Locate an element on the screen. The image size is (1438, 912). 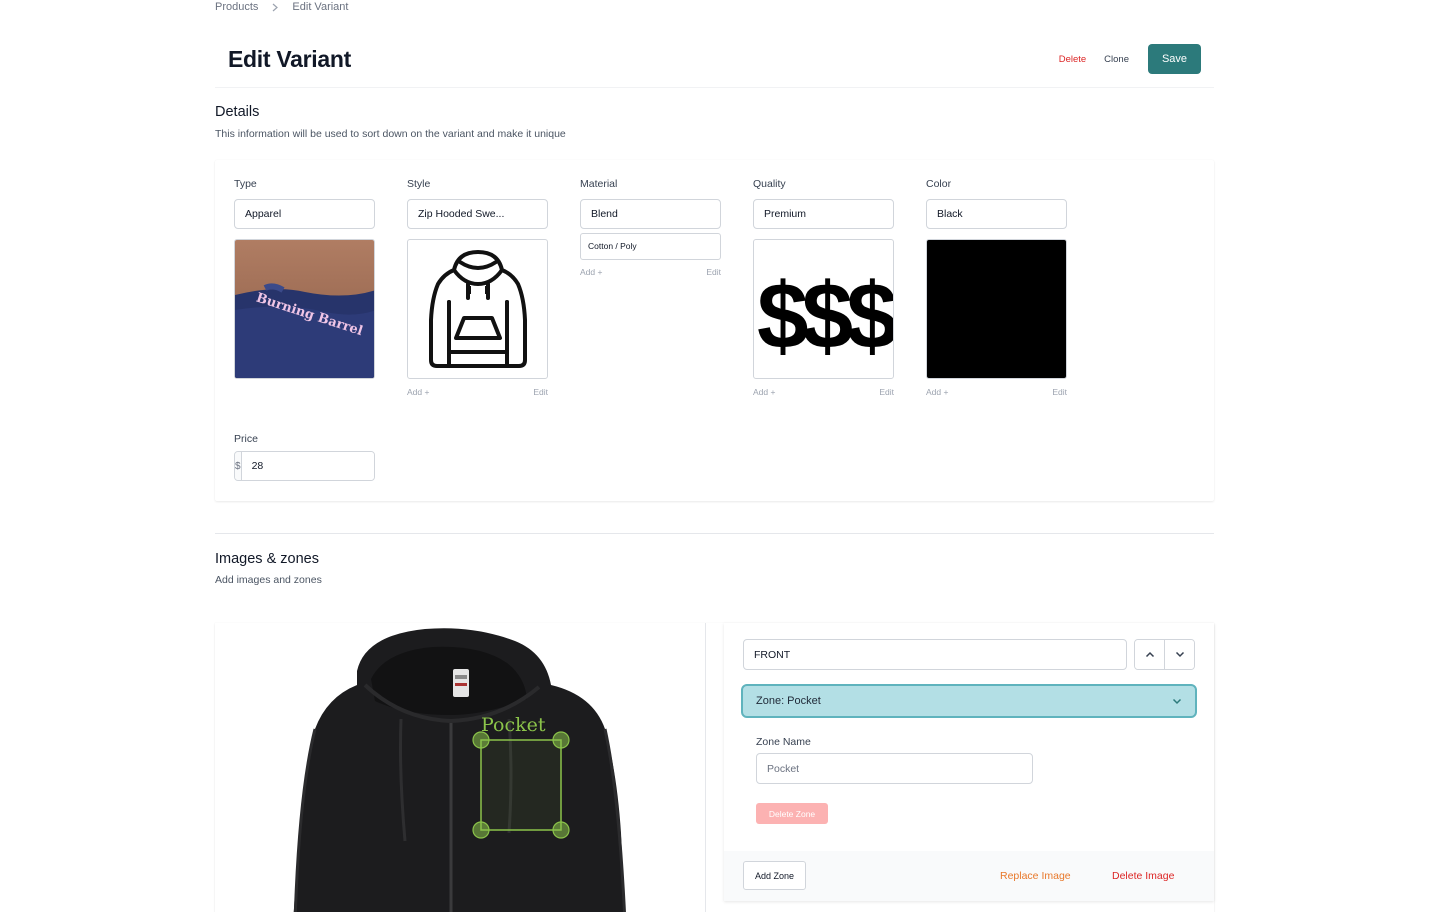
price-input-group: $ is located at coordinates (304, 466).